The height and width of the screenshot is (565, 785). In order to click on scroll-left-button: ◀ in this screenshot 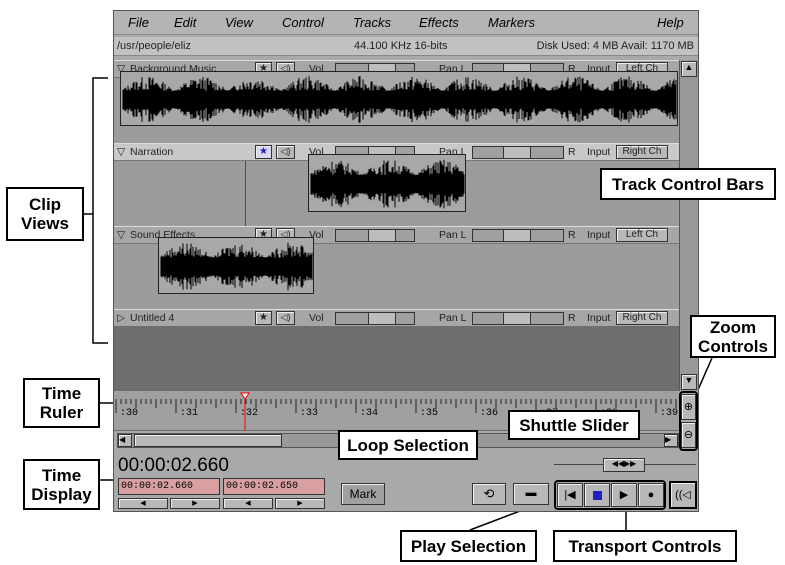, I will do `click(125, 440)`.